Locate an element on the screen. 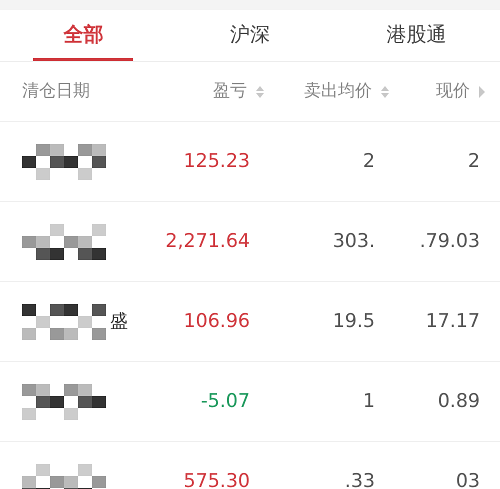 This screenshot has width=500, height=489. profit-value: -5.07 is located at coordinates (225, 401).